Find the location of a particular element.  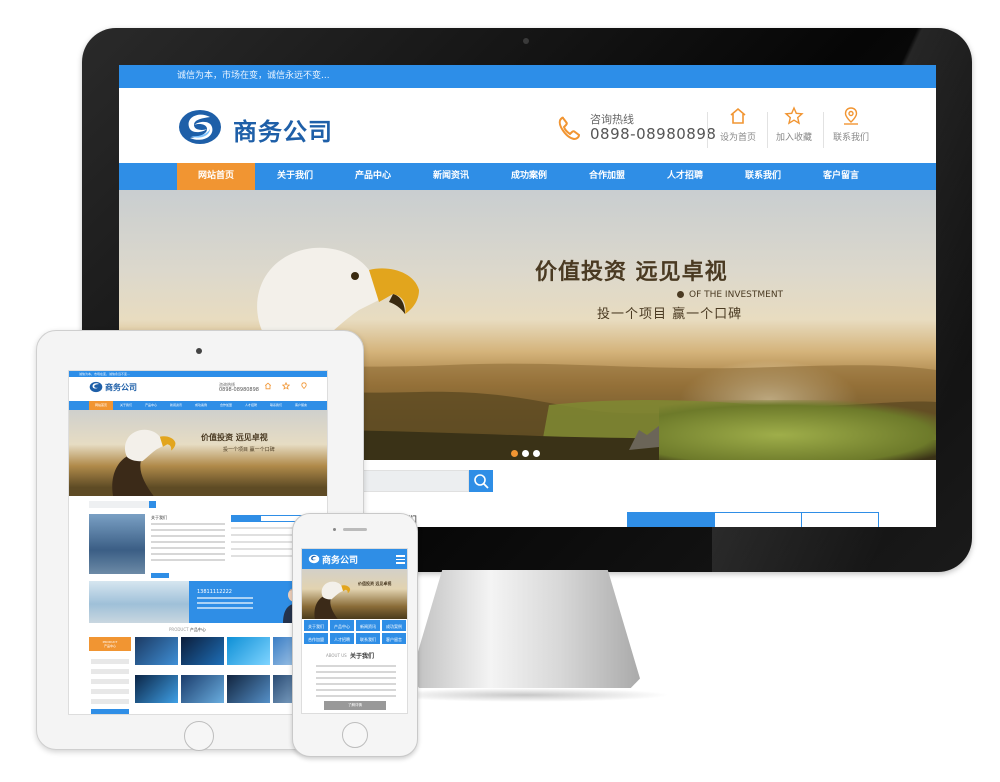

tablet-nav-about: 关于我们 is located at coordinates (126, 405).